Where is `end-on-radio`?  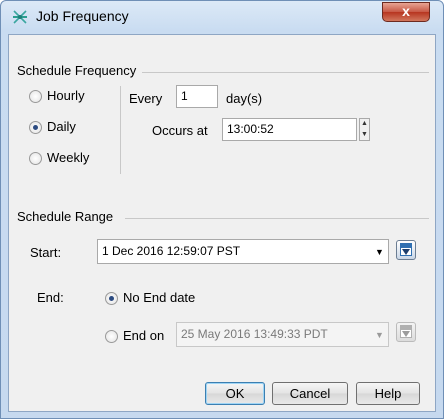 end-on-radio is located at coordinates (111, 336).